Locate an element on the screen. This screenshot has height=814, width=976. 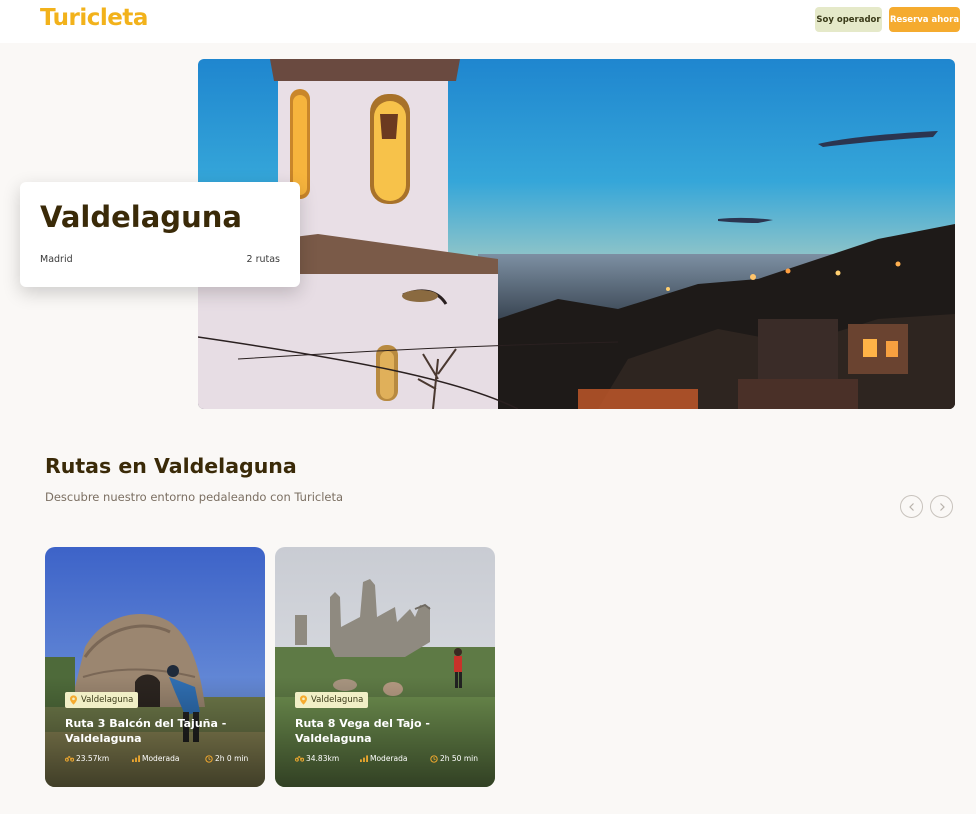
route-distance: 34.83km is located at coordinates (317, 758).